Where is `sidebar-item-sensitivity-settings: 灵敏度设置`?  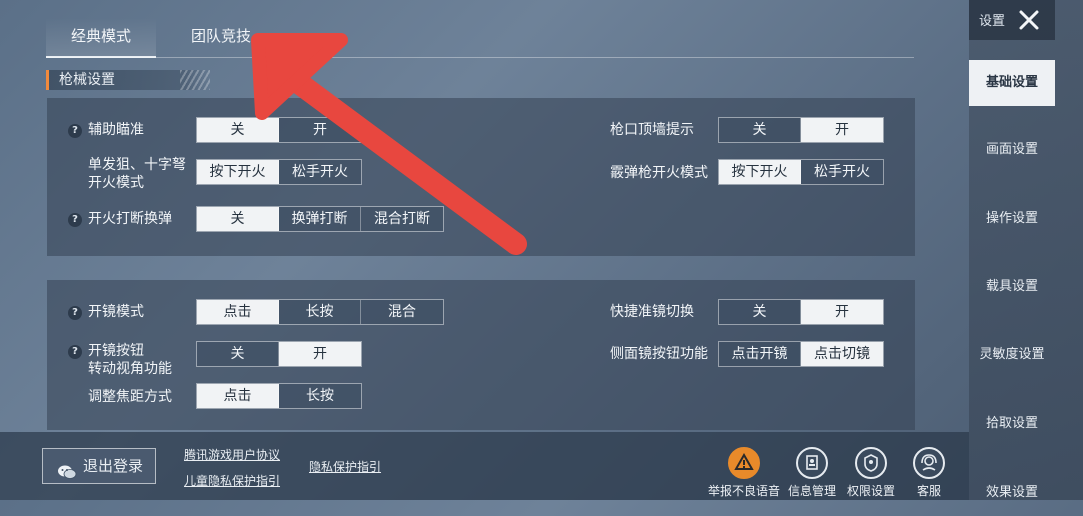 sidebar-item-sensitivity-settings: 灵敏度设置 is located at coordinates (1012, 355).